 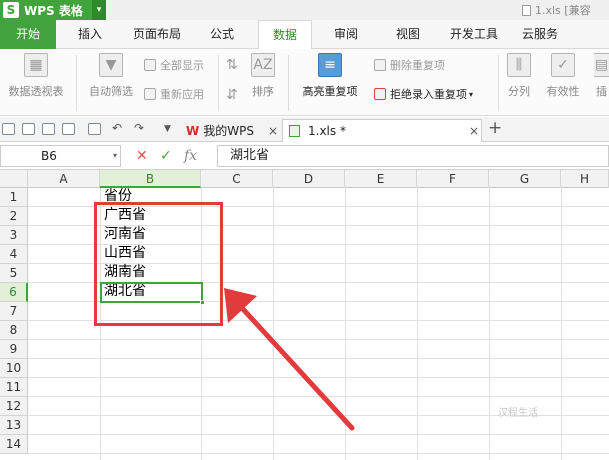 I want to click on row-header: 6, so click(x=14, y=292).